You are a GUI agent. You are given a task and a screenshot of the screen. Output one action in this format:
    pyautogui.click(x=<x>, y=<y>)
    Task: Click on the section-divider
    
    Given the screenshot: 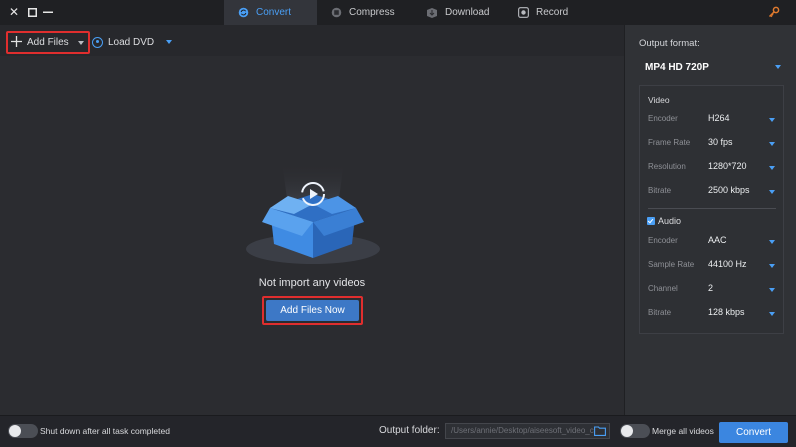 What is the action you would take?
    pyautogui.click(x=712, y=208)
    